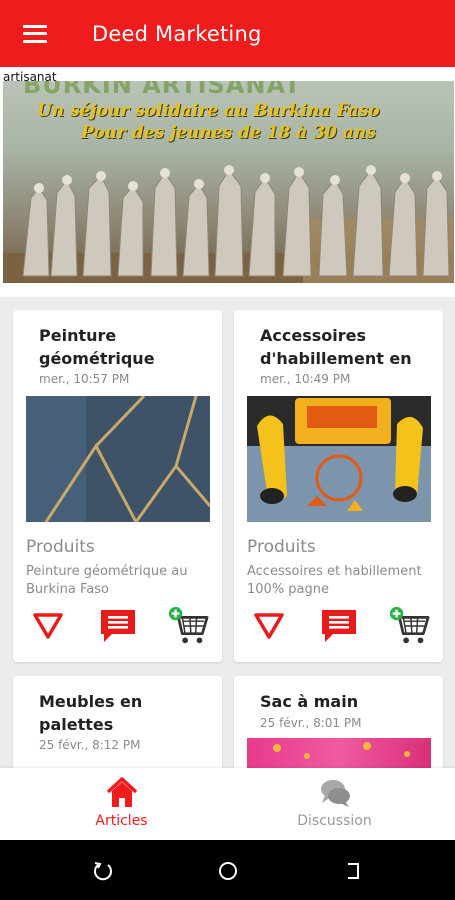 The image size is (455, 900). What do you see at coordinates (90, 745) in the screenshot?
I see `card-time: 25 févr., 8:12 PM` at bounding box center [90, 745].